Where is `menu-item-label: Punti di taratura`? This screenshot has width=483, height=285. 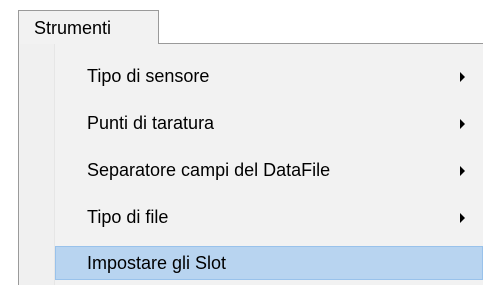
menu-item-label: Punti di taratura is located at coordinates (151, 123).